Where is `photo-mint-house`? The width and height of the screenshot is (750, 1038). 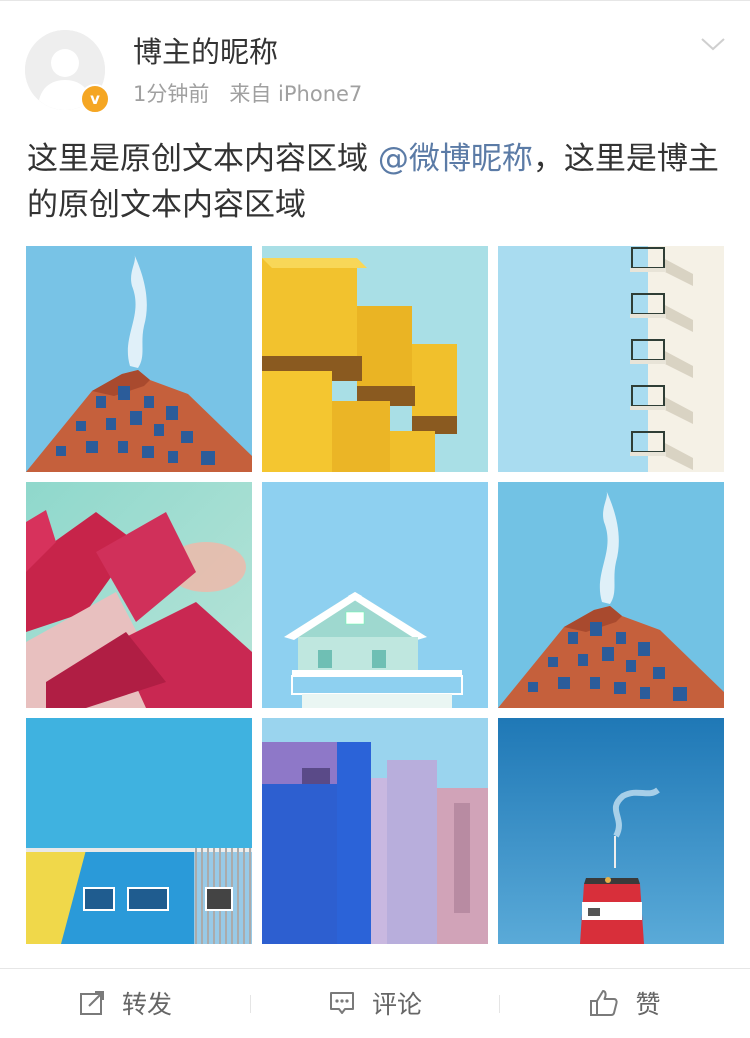
photo-mint-house is located at coordinates (375, 595).